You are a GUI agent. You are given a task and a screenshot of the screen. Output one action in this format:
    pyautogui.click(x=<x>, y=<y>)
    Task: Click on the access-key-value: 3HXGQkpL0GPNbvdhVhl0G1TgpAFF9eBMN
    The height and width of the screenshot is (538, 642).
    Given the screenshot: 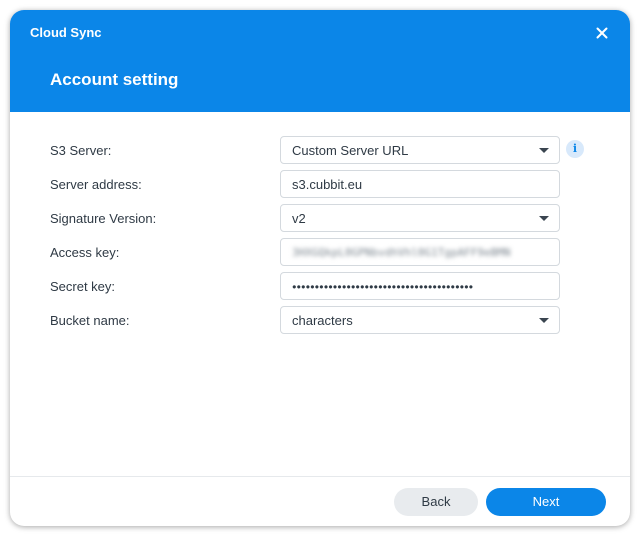 What is the action you would take?
    pyautogui.click(x=401, y=252)
    